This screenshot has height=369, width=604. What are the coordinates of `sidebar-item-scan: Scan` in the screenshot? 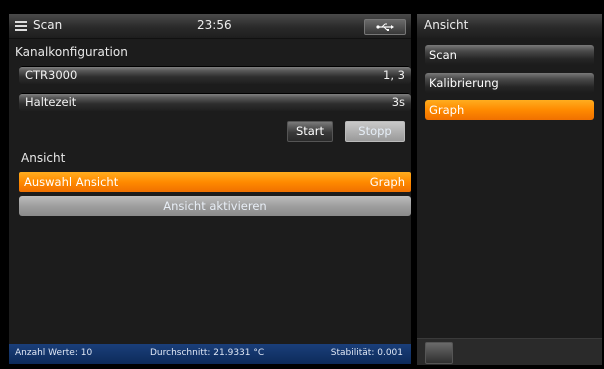 It's located at (509, 55).